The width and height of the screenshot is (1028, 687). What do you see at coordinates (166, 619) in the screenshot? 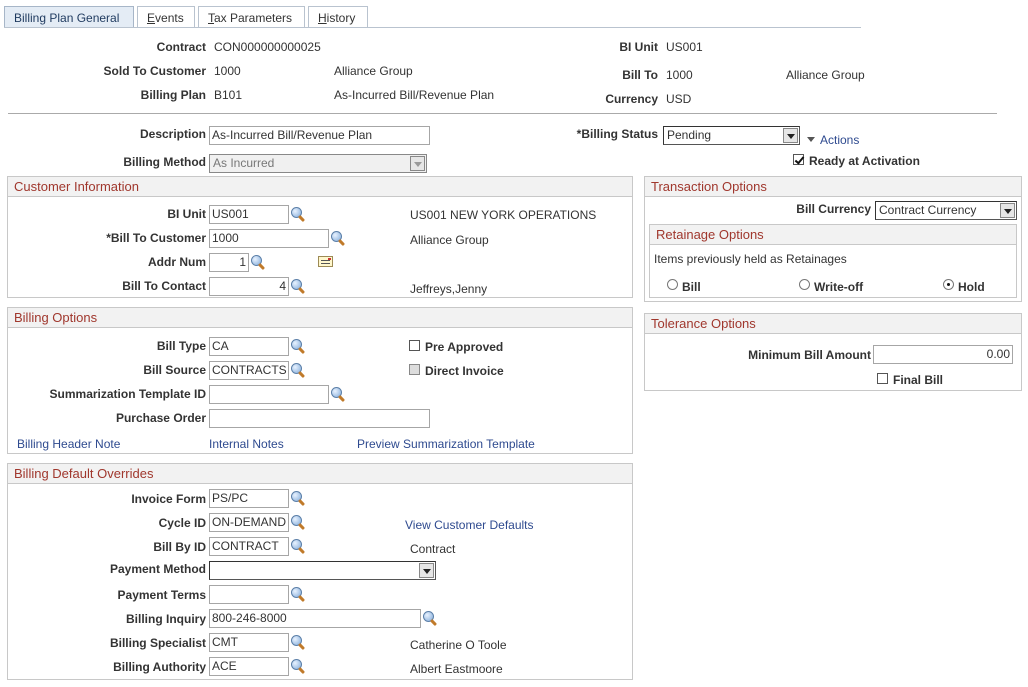
I see `billing-inquiry-label: Billing Inquiry` at bounding box center [166, 619].